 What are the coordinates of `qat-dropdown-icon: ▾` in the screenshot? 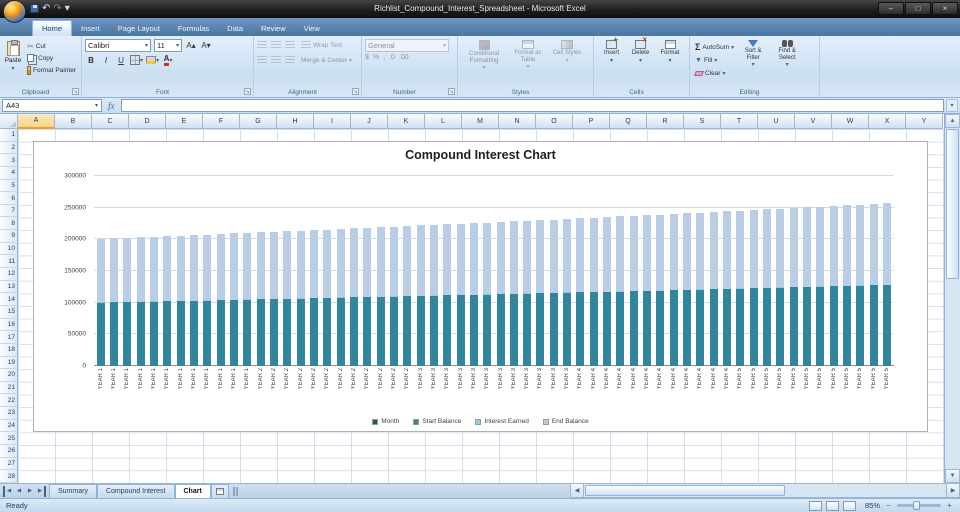 It's located at (67, 9).